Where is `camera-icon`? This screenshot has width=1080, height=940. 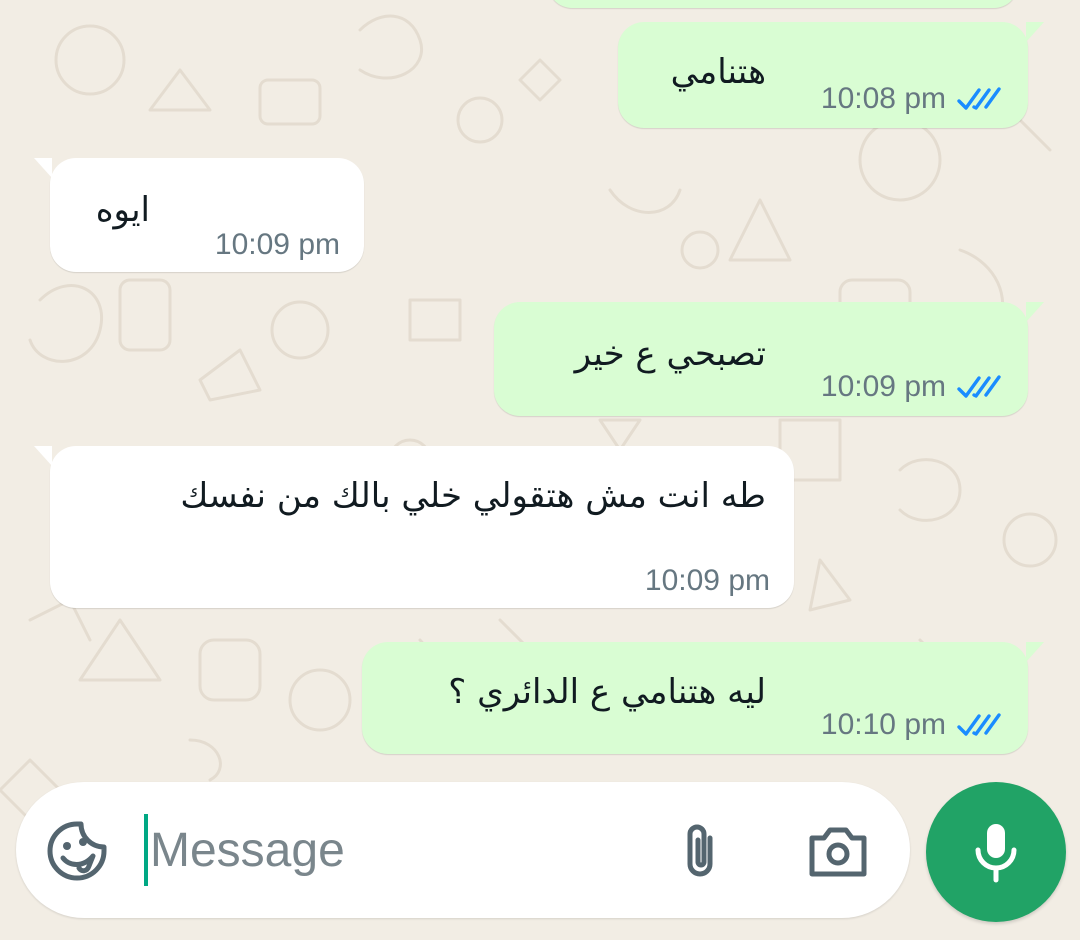
camera-icon is located at coordinates (838, 851).